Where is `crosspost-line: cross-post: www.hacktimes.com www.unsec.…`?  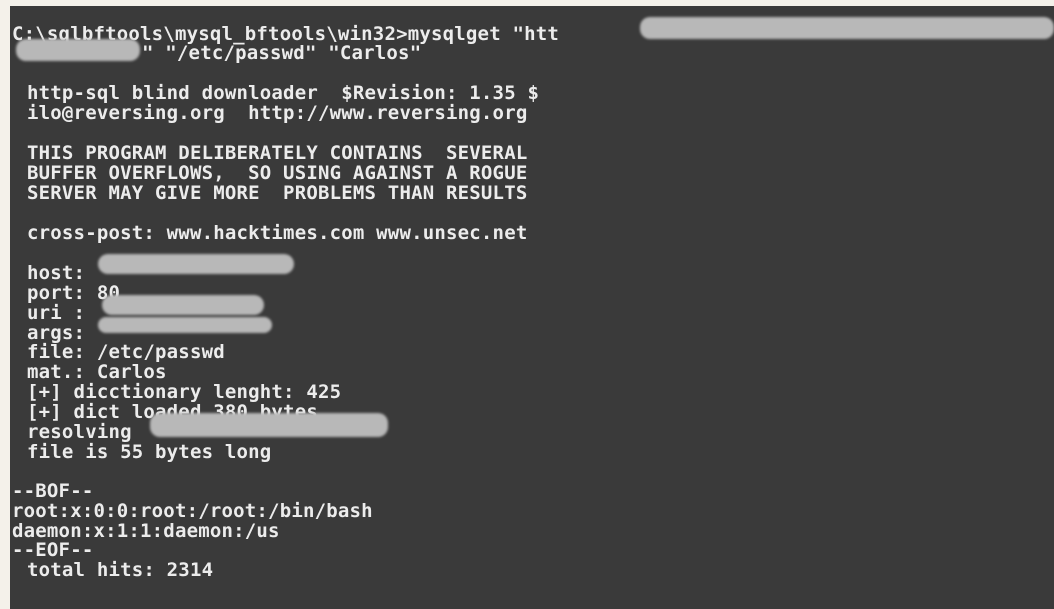 crosspost-line: cross-post: www.hacktimes.com www.unsec.… is located at coordinates (277, 233).